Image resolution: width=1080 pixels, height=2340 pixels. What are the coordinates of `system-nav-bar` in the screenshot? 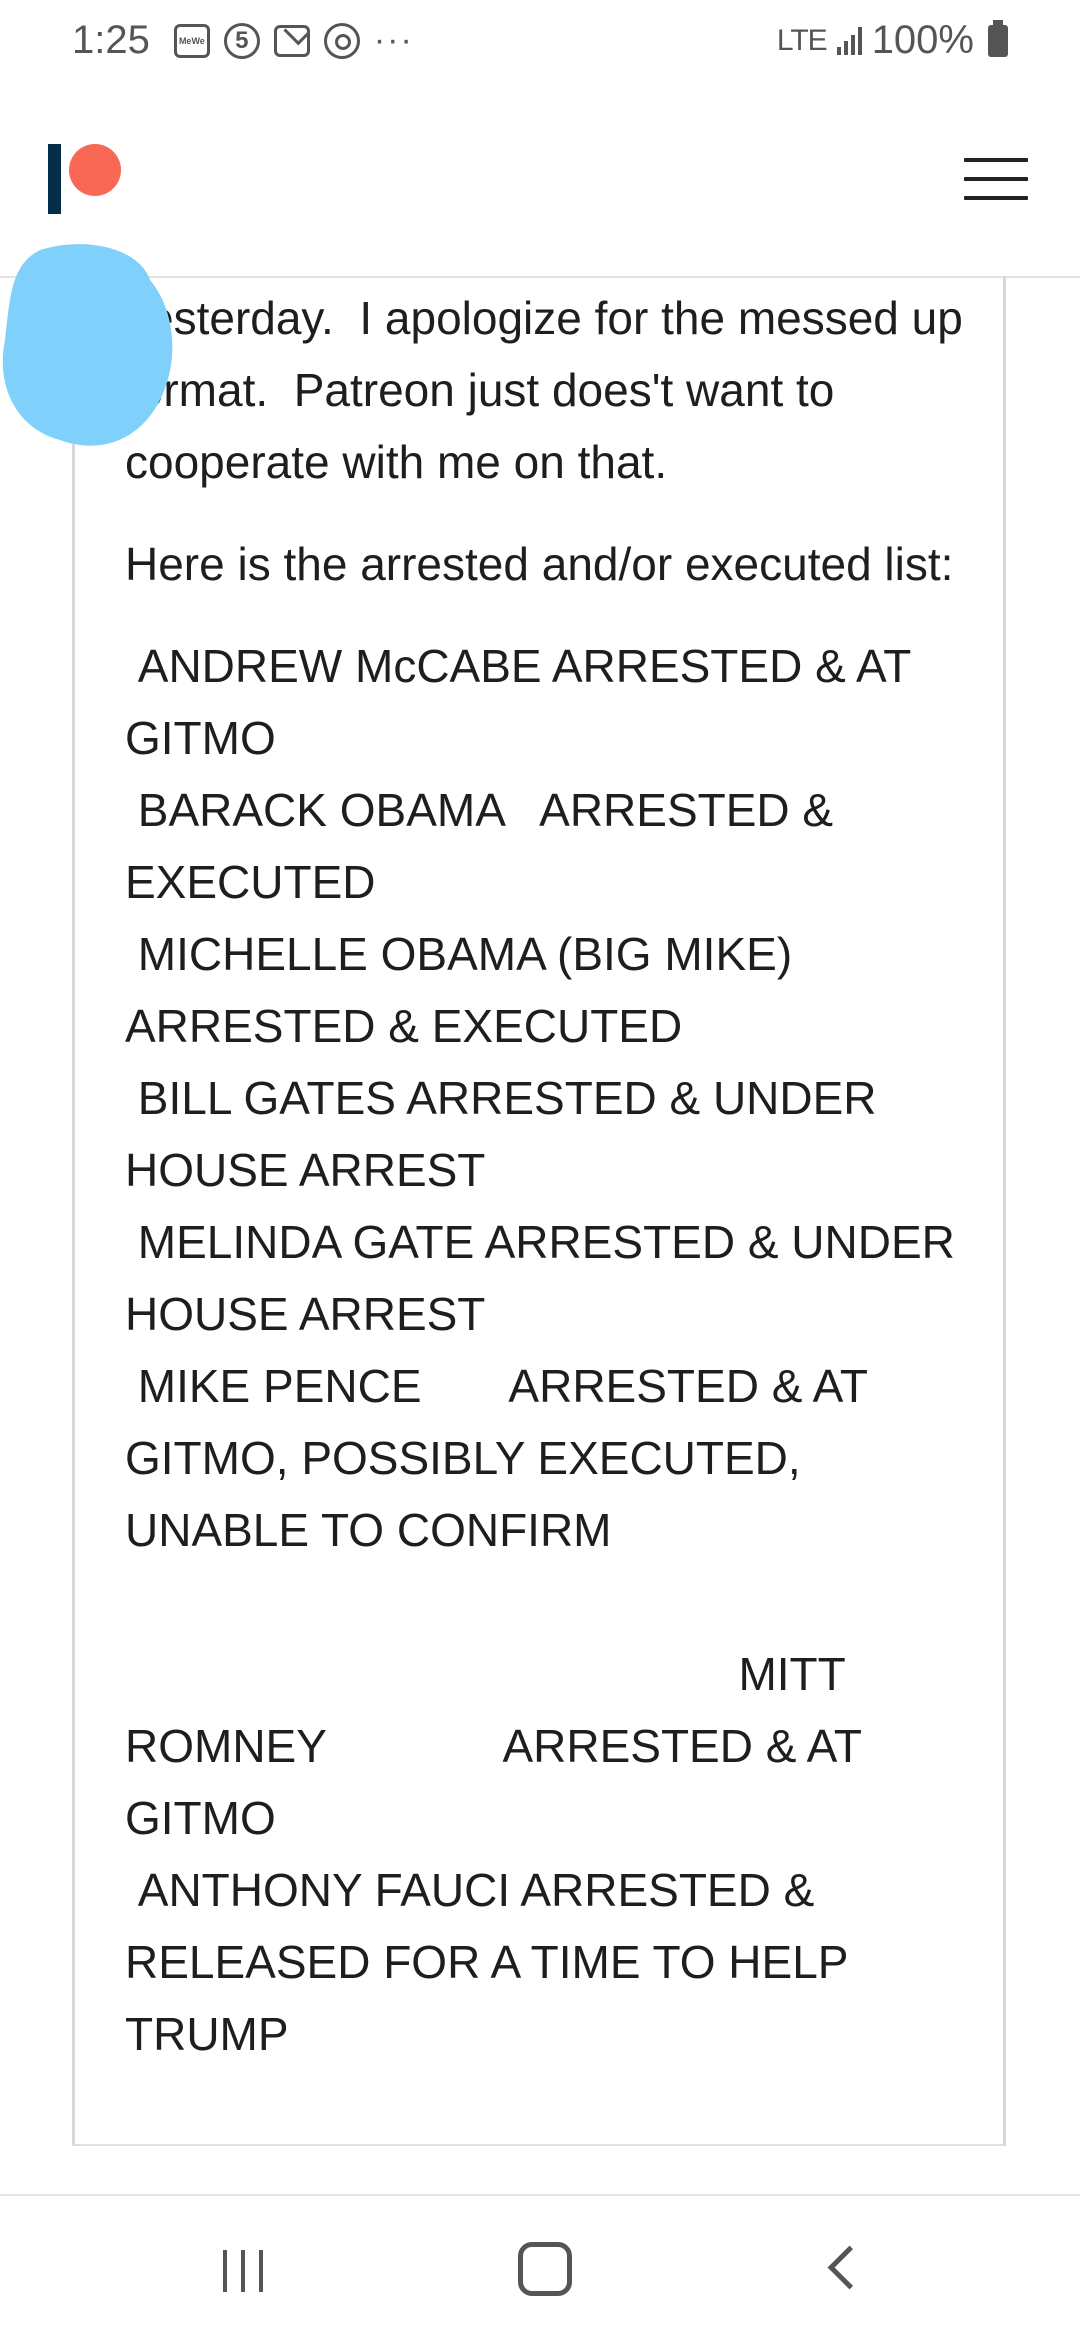 It's located at (540, 2268).